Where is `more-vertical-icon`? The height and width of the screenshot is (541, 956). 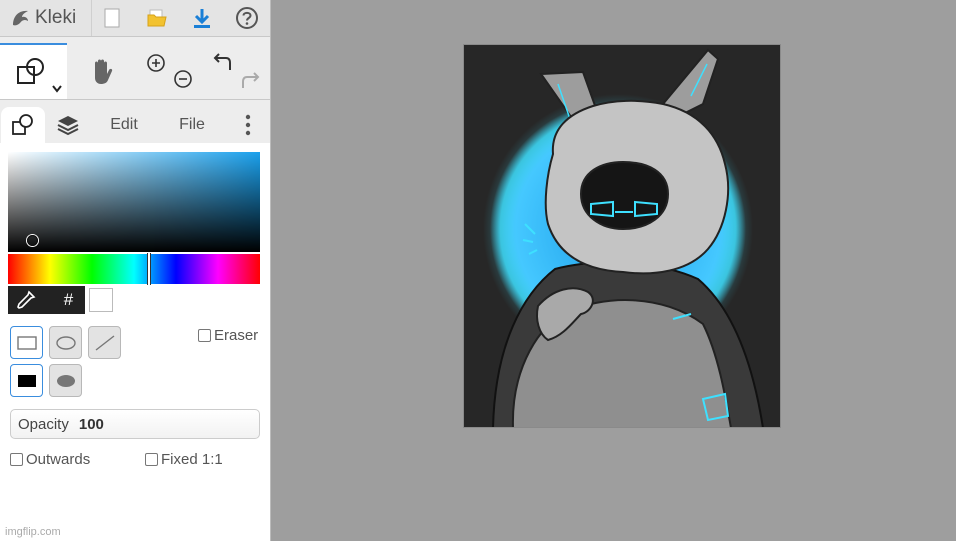 more-vertical-icon is located at coordinates (248, 125).